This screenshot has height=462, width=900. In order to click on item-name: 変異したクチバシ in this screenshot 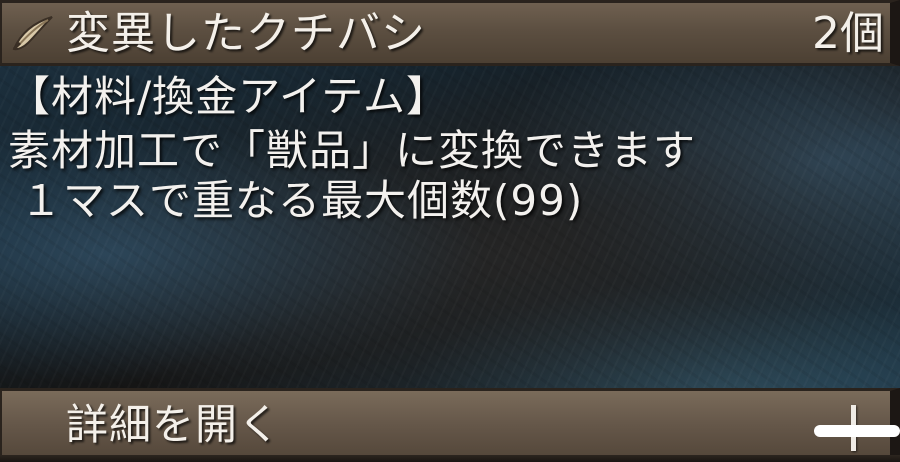, I will do `click(246, 33)`.